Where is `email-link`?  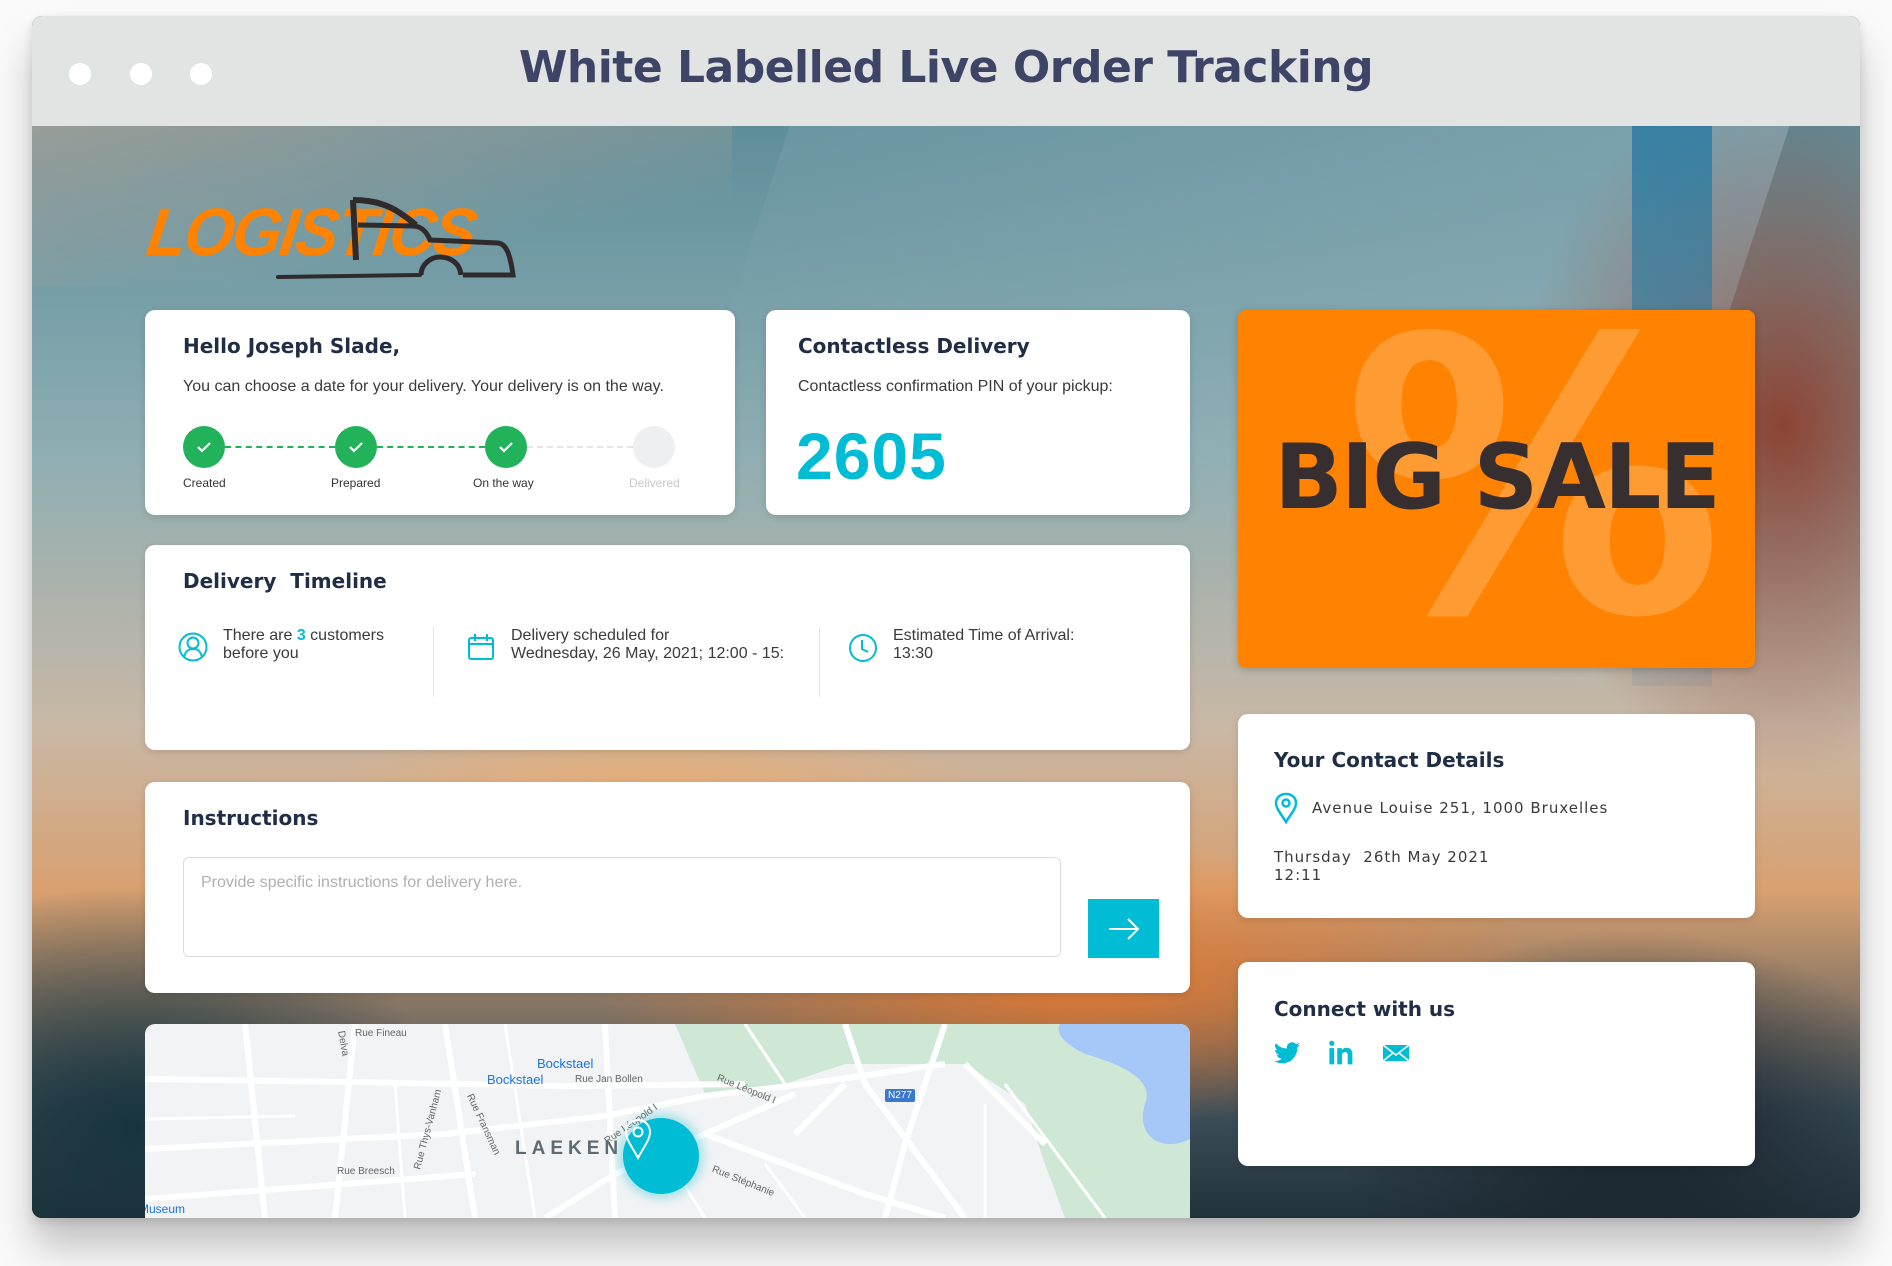 email-link is located at coordinates (1396, 1055).